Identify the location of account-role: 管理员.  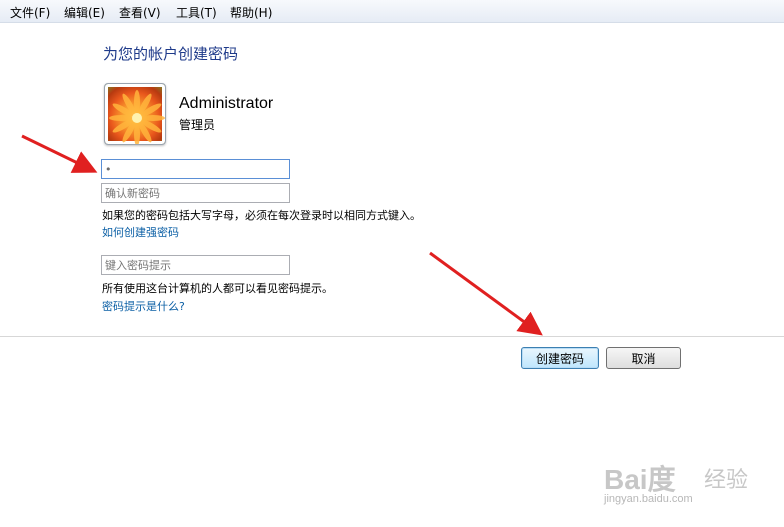
(197, 125).